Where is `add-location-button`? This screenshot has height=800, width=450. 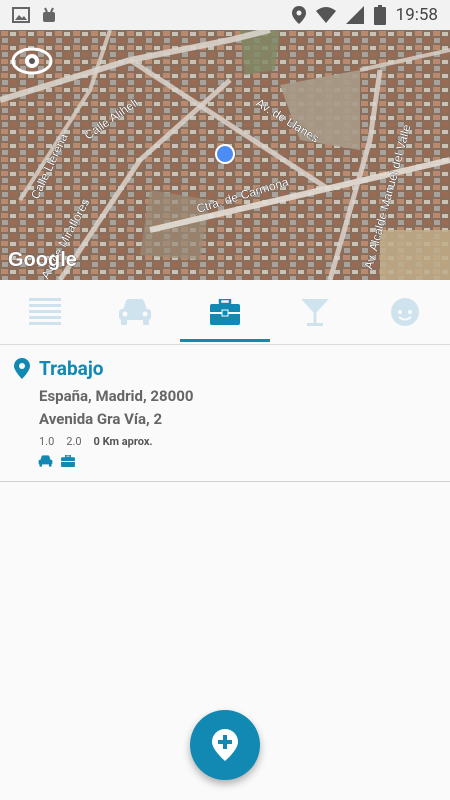 add-location-button is located at coordinates (225, 745).